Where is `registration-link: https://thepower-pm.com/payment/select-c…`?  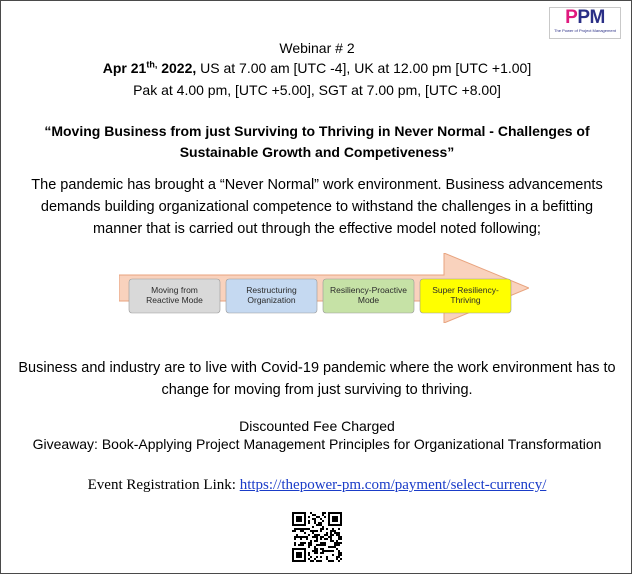
registration-link: https://thepower-pm.com/payment/select-c… is located at coordinates (393, 485).